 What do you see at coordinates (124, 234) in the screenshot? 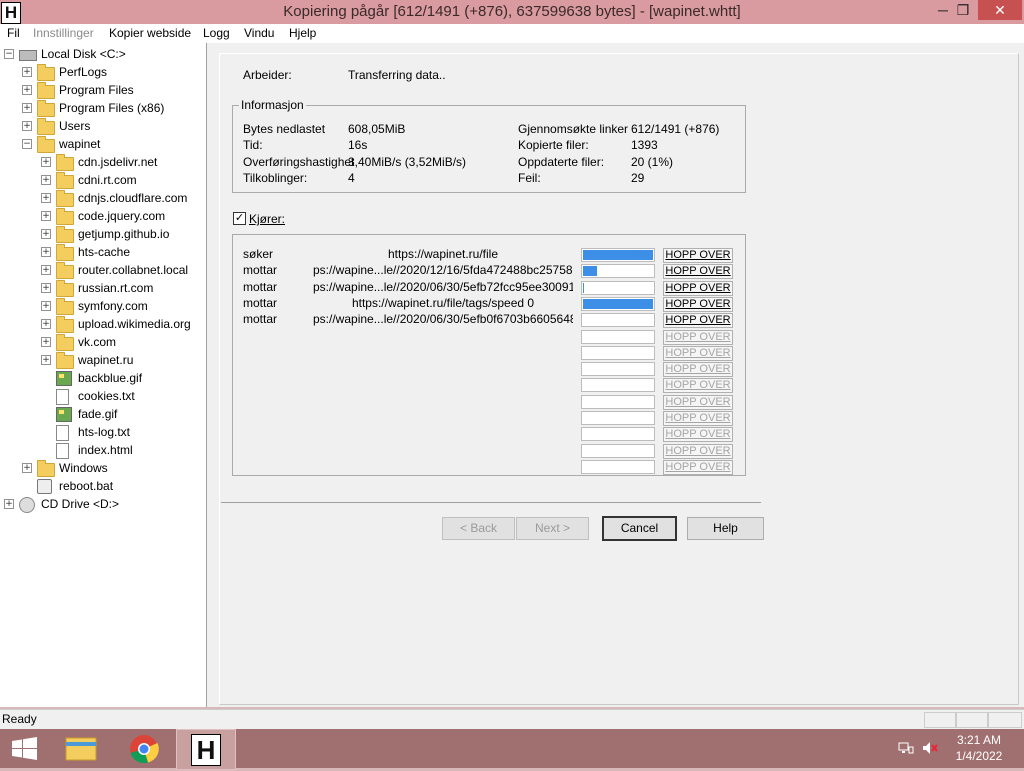
I see `tree-item-label: getjump.github.io` at bounding box center [124, 234].